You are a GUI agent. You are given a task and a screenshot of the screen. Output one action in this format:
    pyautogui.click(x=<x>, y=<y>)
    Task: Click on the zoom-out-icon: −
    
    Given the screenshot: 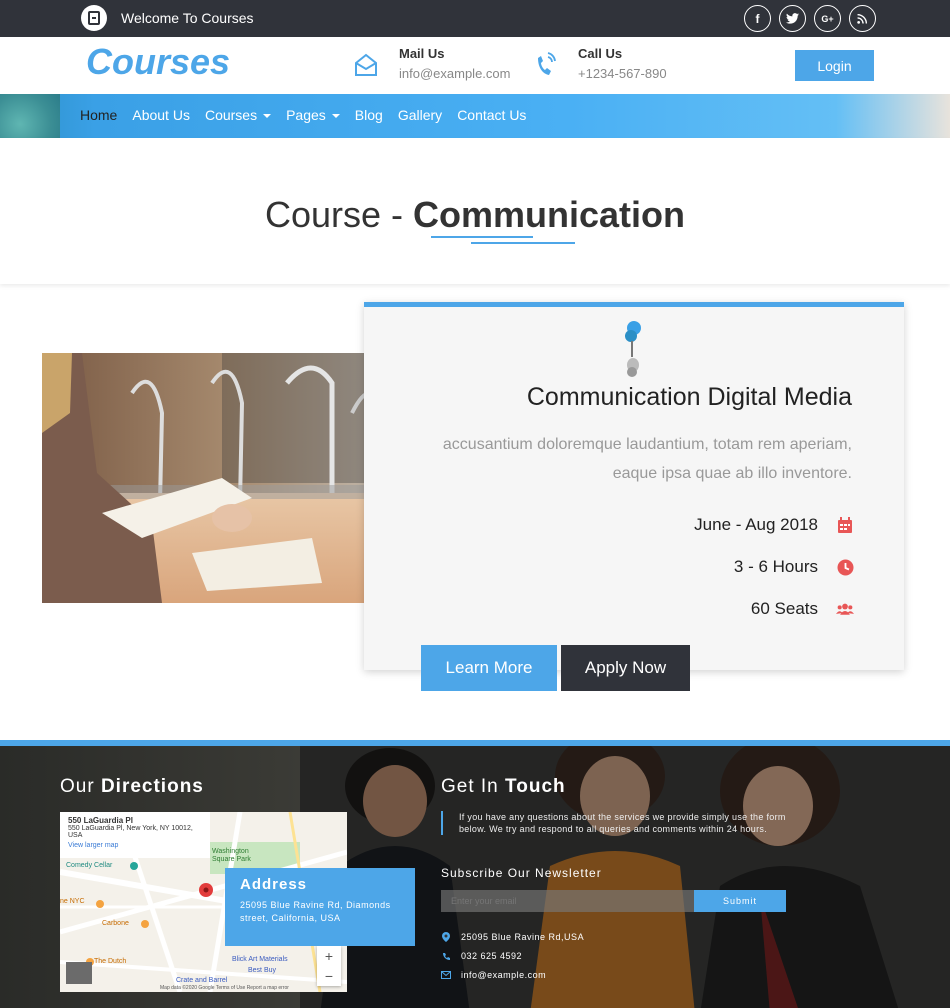 What is the action you would take?
    pyautogui.click(x=329, y=976)
    